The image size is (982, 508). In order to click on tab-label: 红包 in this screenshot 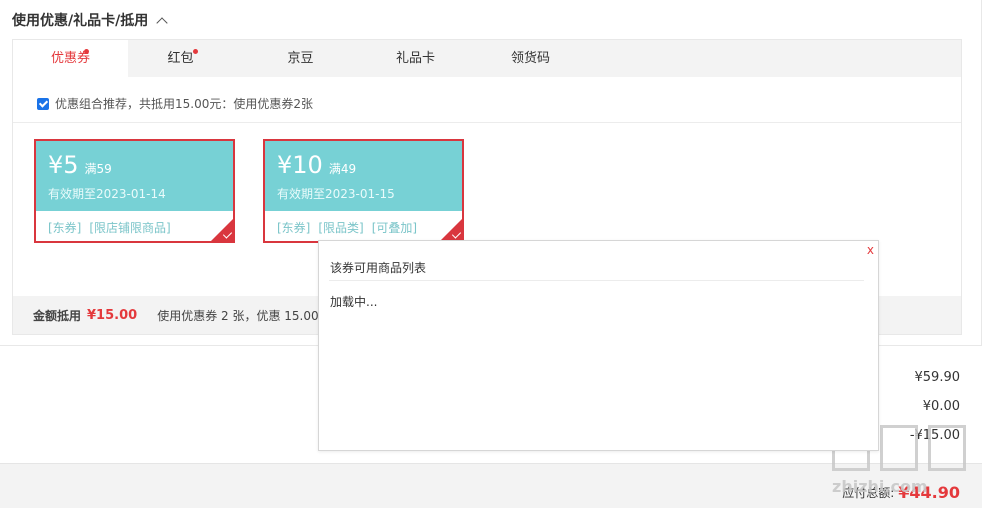, I will do `click(180, 58)`.